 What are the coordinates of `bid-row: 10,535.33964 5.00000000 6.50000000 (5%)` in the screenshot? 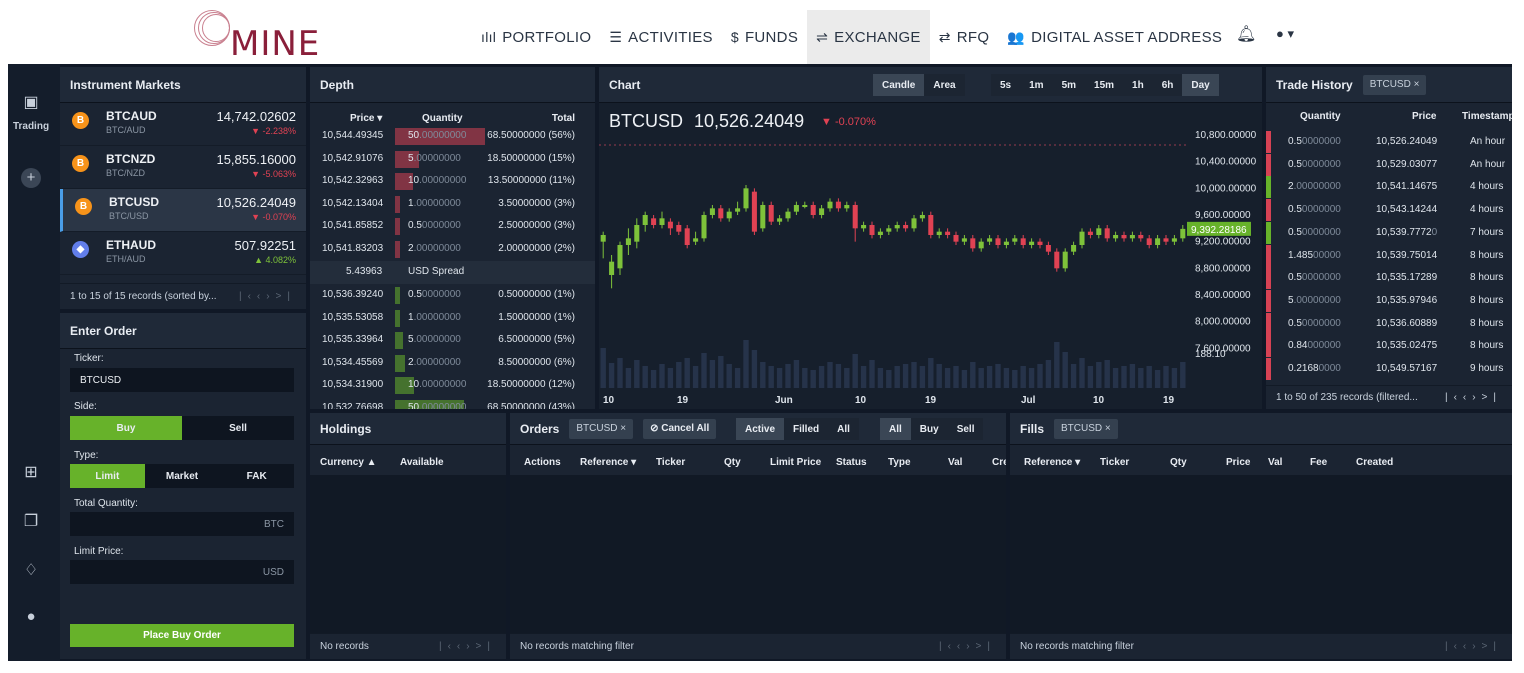 It's located at (452, 340).